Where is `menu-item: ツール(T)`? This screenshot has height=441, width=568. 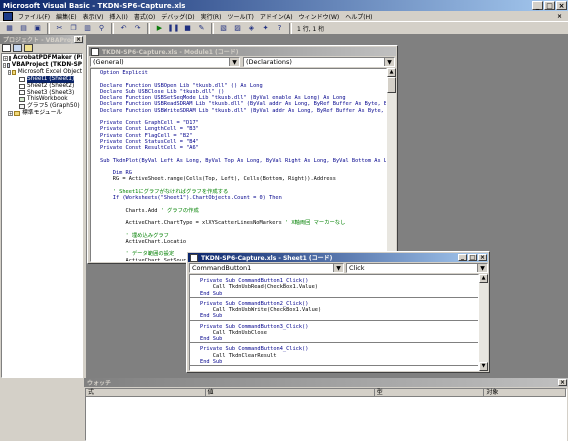
menu-item: ツール(T) is located at coordinates (240, 16).